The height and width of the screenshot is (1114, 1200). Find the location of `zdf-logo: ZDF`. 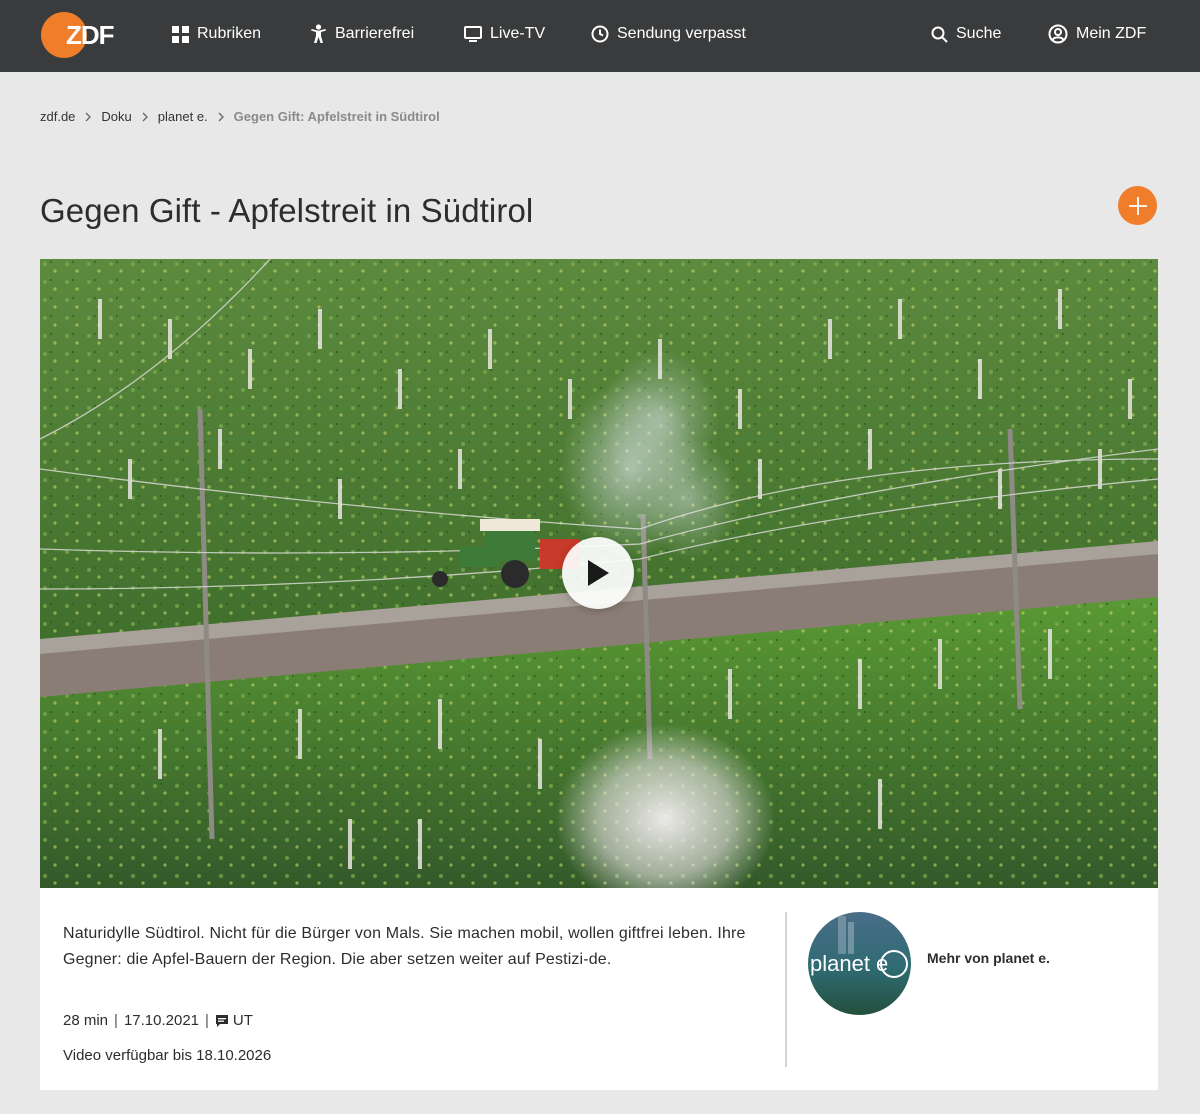

zdf-logo: ZDF is located at coordinates (83, 35).